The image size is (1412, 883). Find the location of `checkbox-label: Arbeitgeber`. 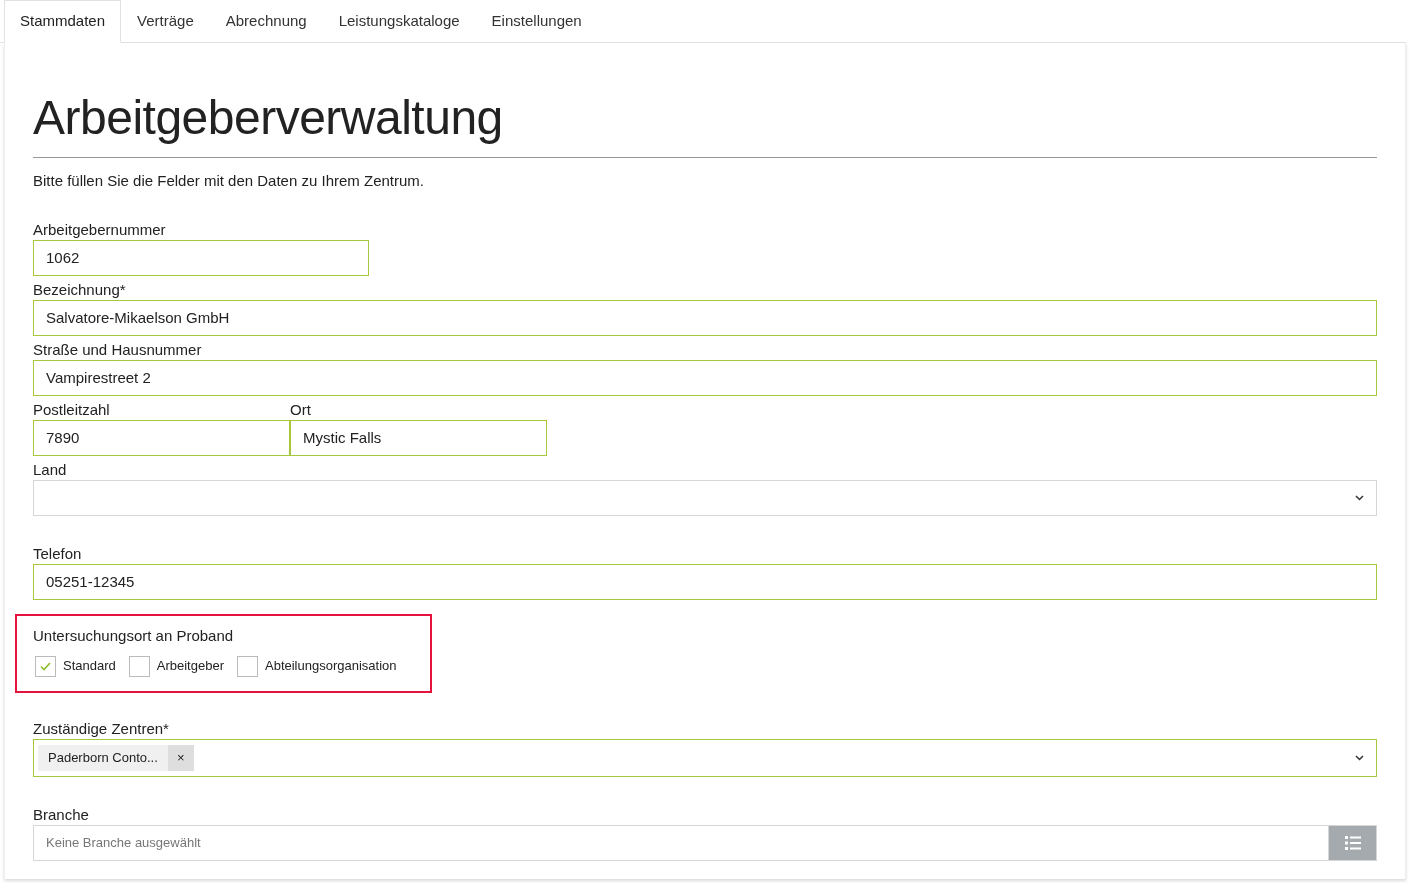

checkbox-label: Arbeitgeber is located at coordinates (190, 666).